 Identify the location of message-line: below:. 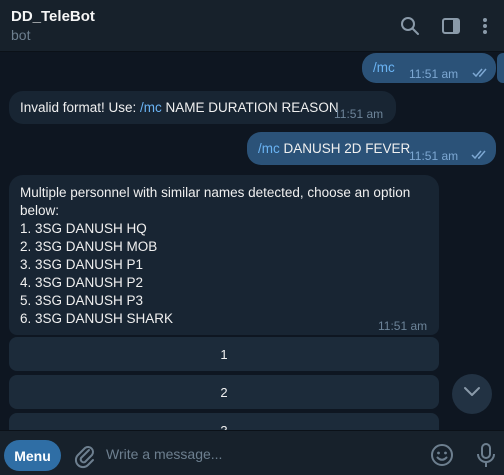
(40, 210).